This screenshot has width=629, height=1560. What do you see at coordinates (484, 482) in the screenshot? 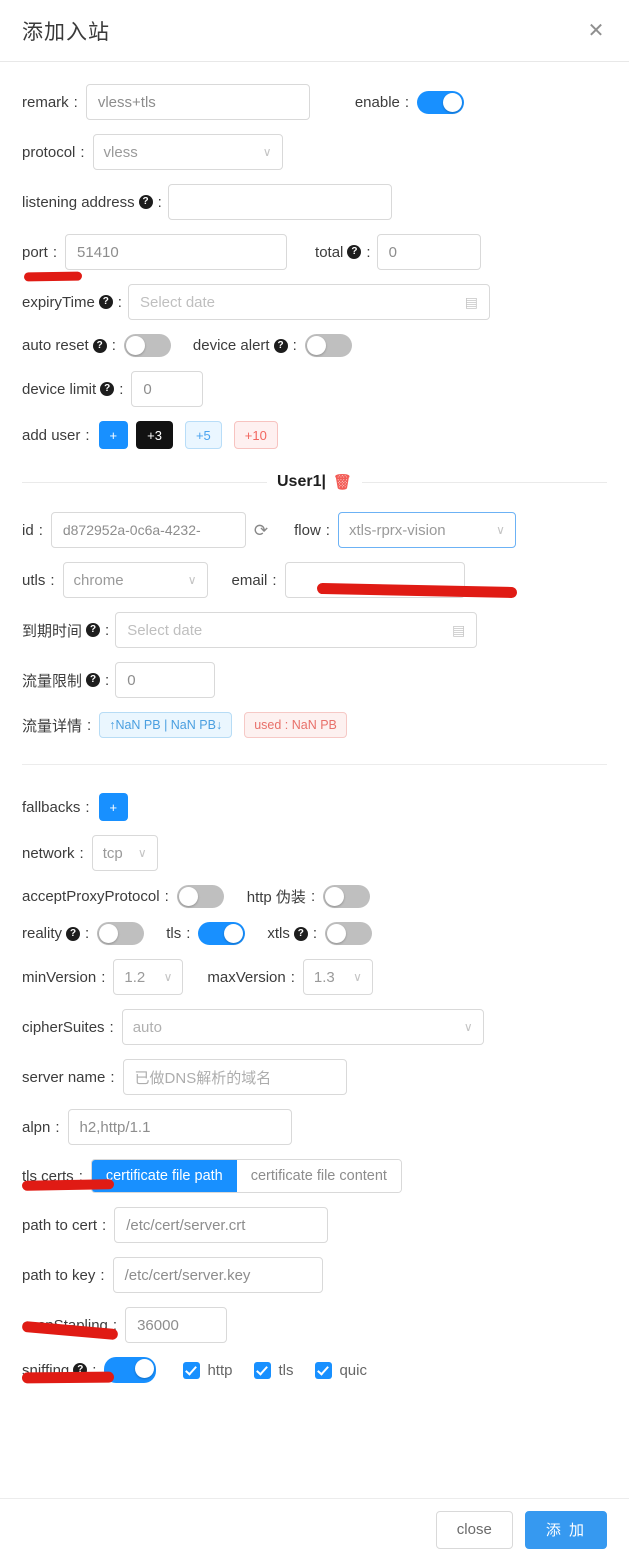
I see `divider-line-right` at bounding box center [484, 482].